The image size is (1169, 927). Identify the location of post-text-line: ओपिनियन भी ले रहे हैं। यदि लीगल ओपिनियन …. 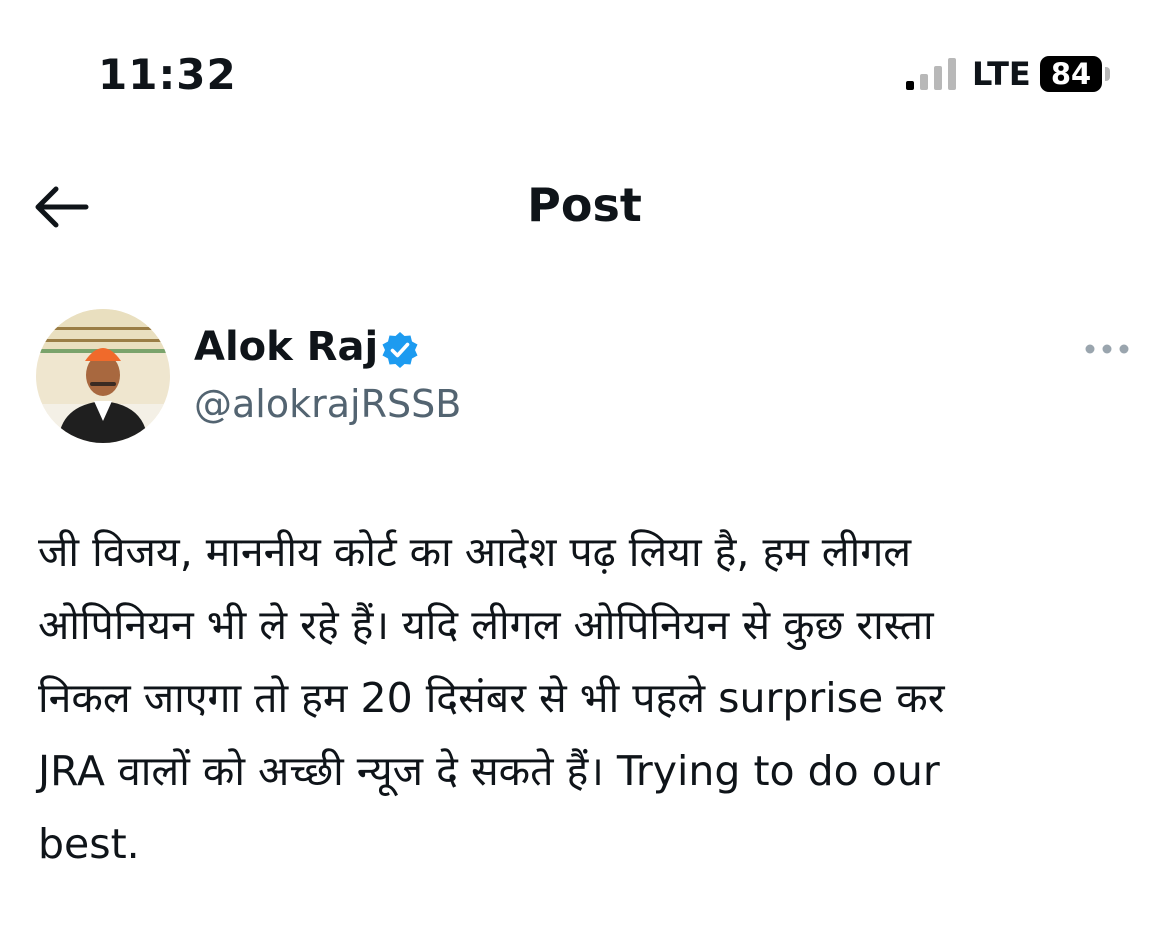
(486, 625).